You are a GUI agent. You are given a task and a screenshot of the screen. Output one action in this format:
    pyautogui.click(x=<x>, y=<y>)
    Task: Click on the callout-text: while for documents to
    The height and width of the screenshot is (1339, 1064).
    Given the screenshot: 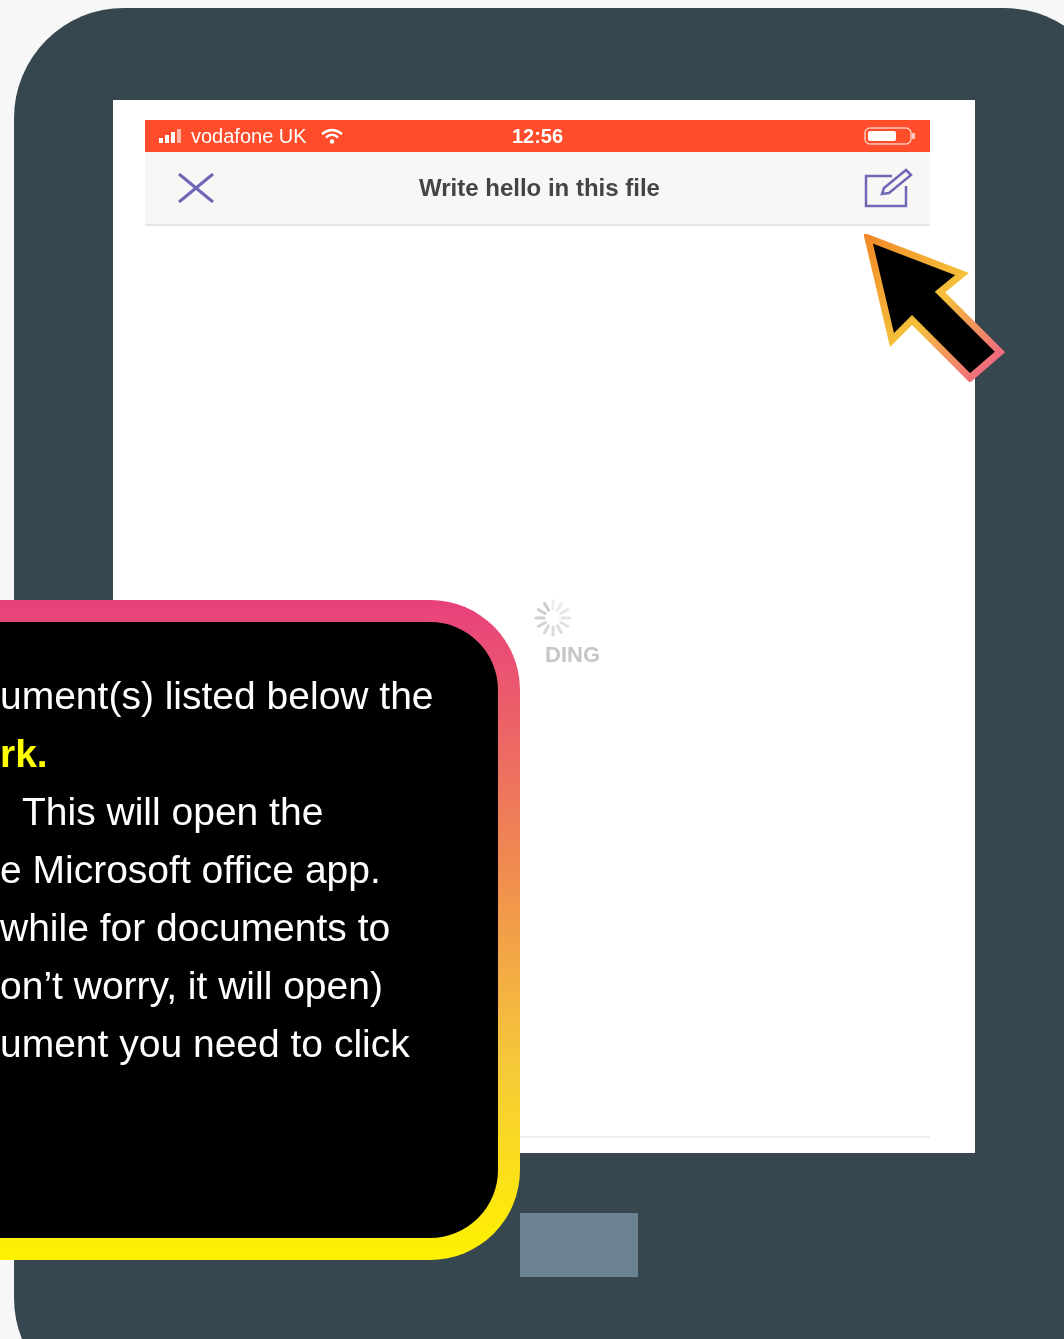 What is the action you would take?
    pyautogui.click(x=195, y=928)
    